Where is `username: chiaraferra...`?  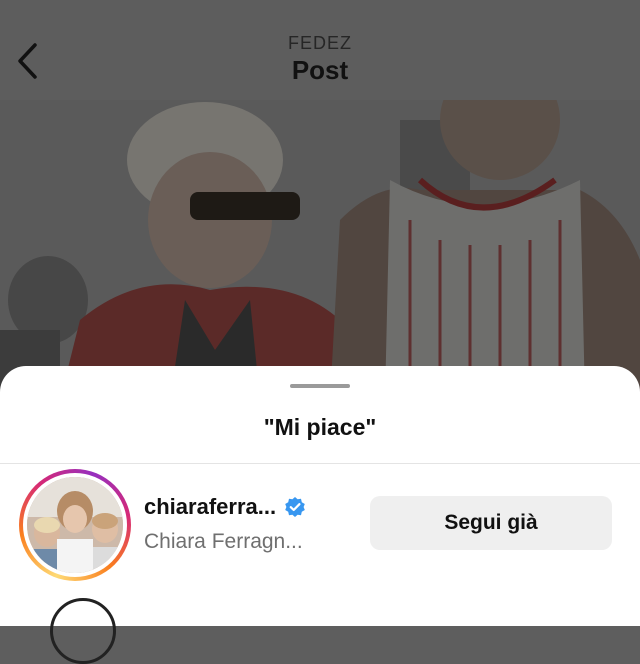
username: chiaraferra... is located at coordinates (210, 507).